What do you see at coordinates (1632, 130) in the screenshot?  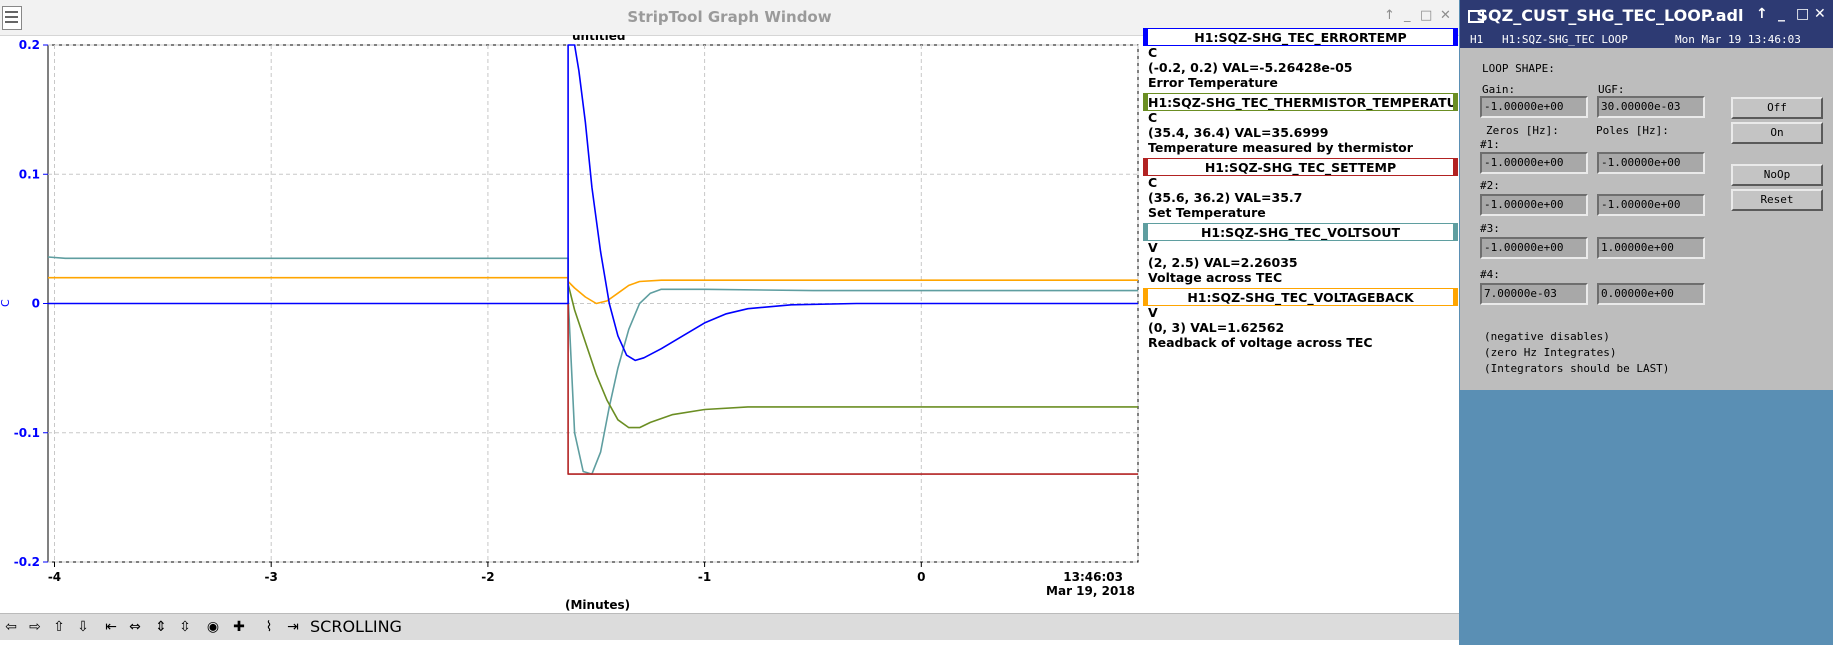 I see `poles-label: Poles [Hz]:` at bounding box center [1632, 130].